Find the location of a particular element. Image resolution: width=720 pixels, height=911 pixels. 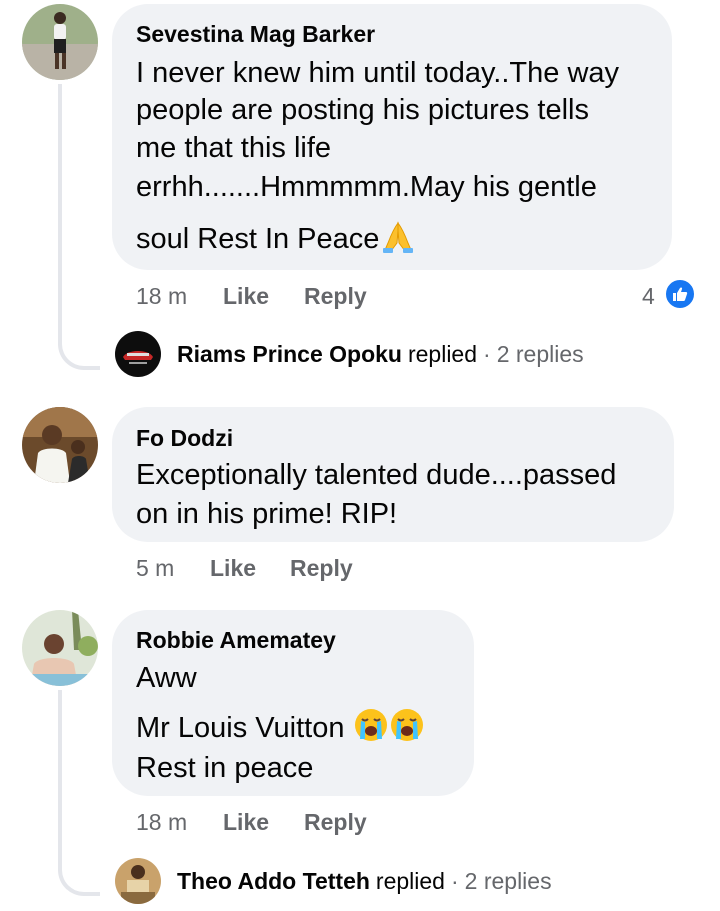

reaction-count: 4 is located at coordinates (648, 296).